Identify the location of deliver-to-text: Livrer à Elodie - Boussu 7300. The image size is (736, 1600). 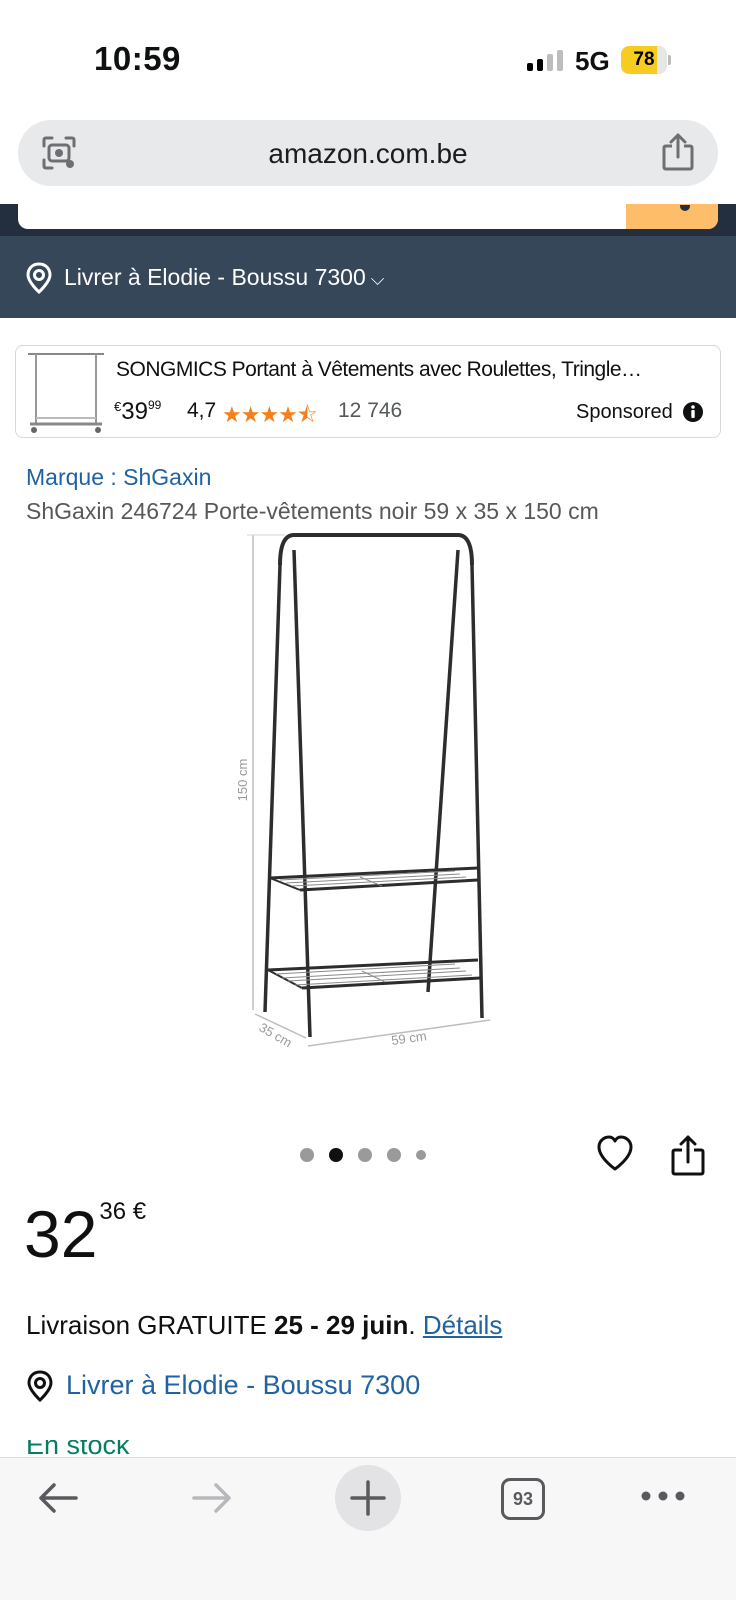
(215, 277).